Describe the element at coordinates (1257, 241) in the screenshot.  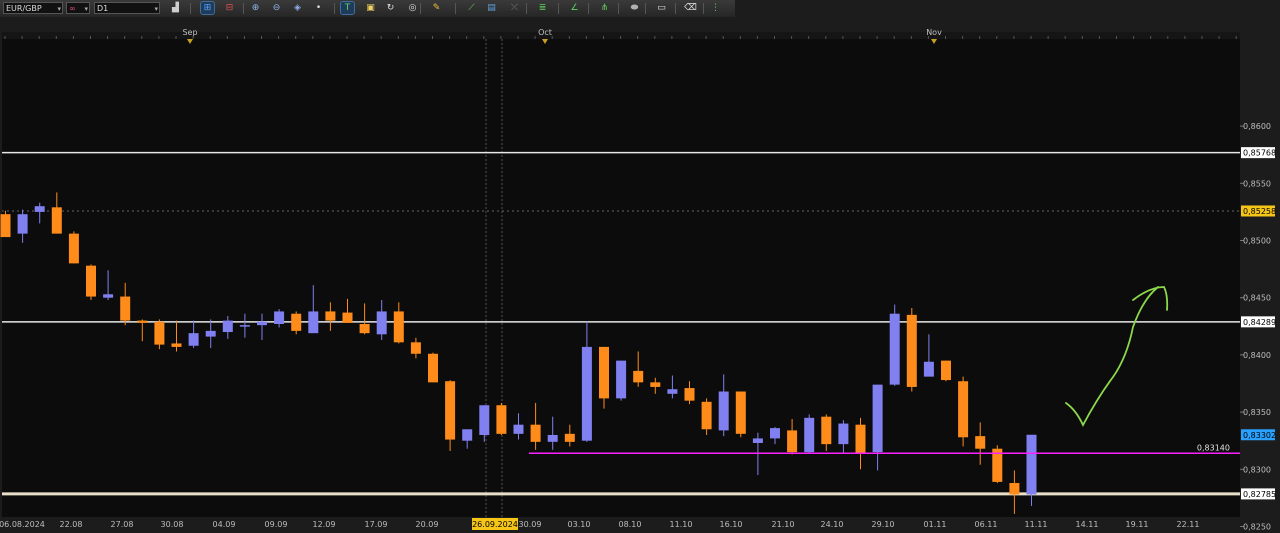
I see `price-tick-label: 0,8500` at that location.